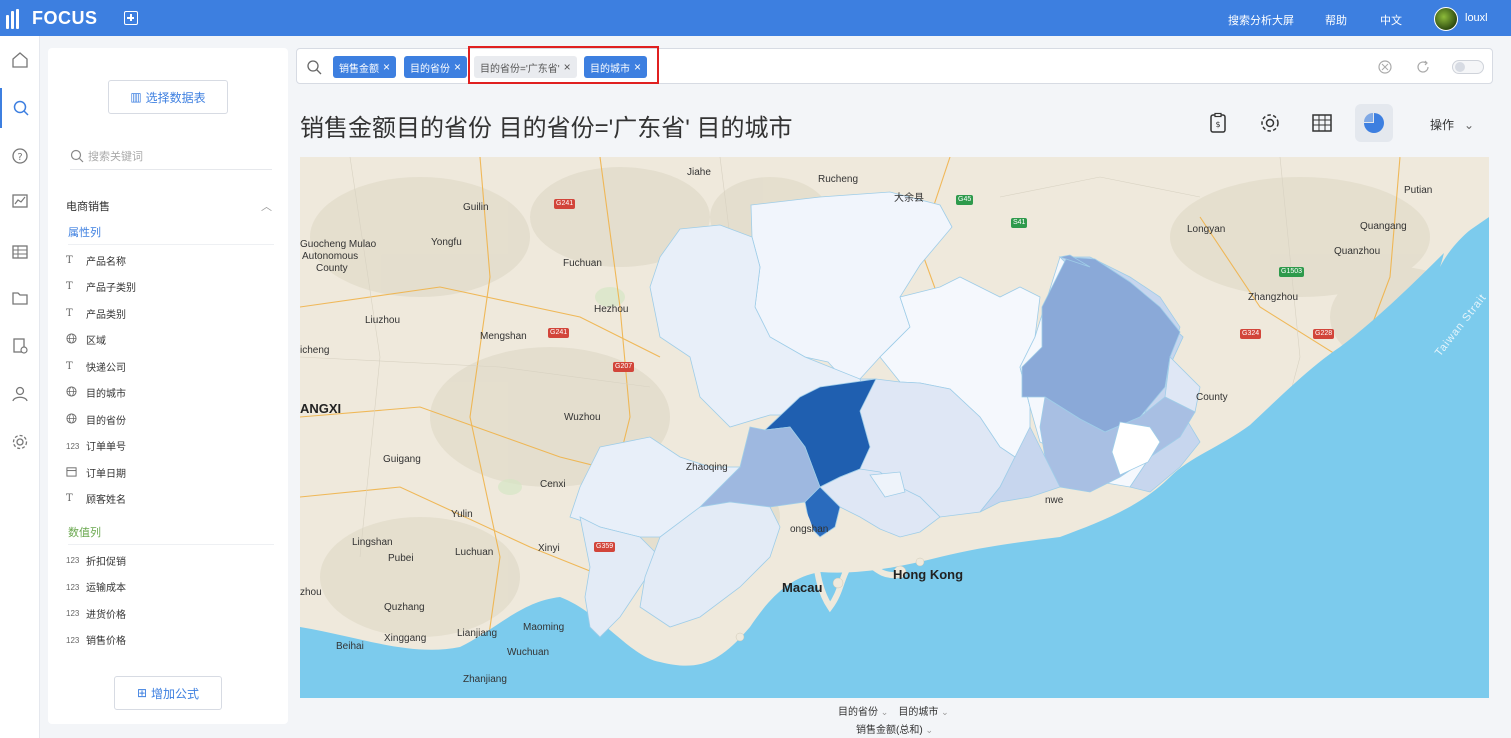 Image resolution: width=1511 pixels, height=738 pixels. I want to click on map-label: Maoming, so click(544, 627).